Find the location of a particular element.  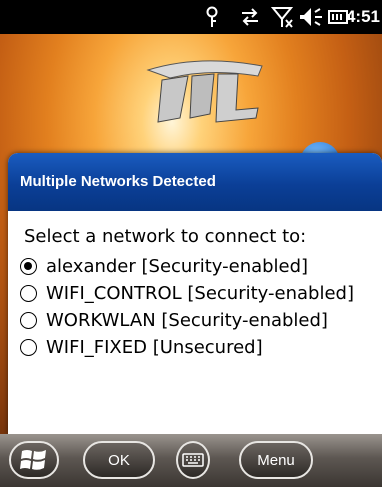

network-option-label: WORKWLAN [Security-enabled] is located at coordinates (187, 320).